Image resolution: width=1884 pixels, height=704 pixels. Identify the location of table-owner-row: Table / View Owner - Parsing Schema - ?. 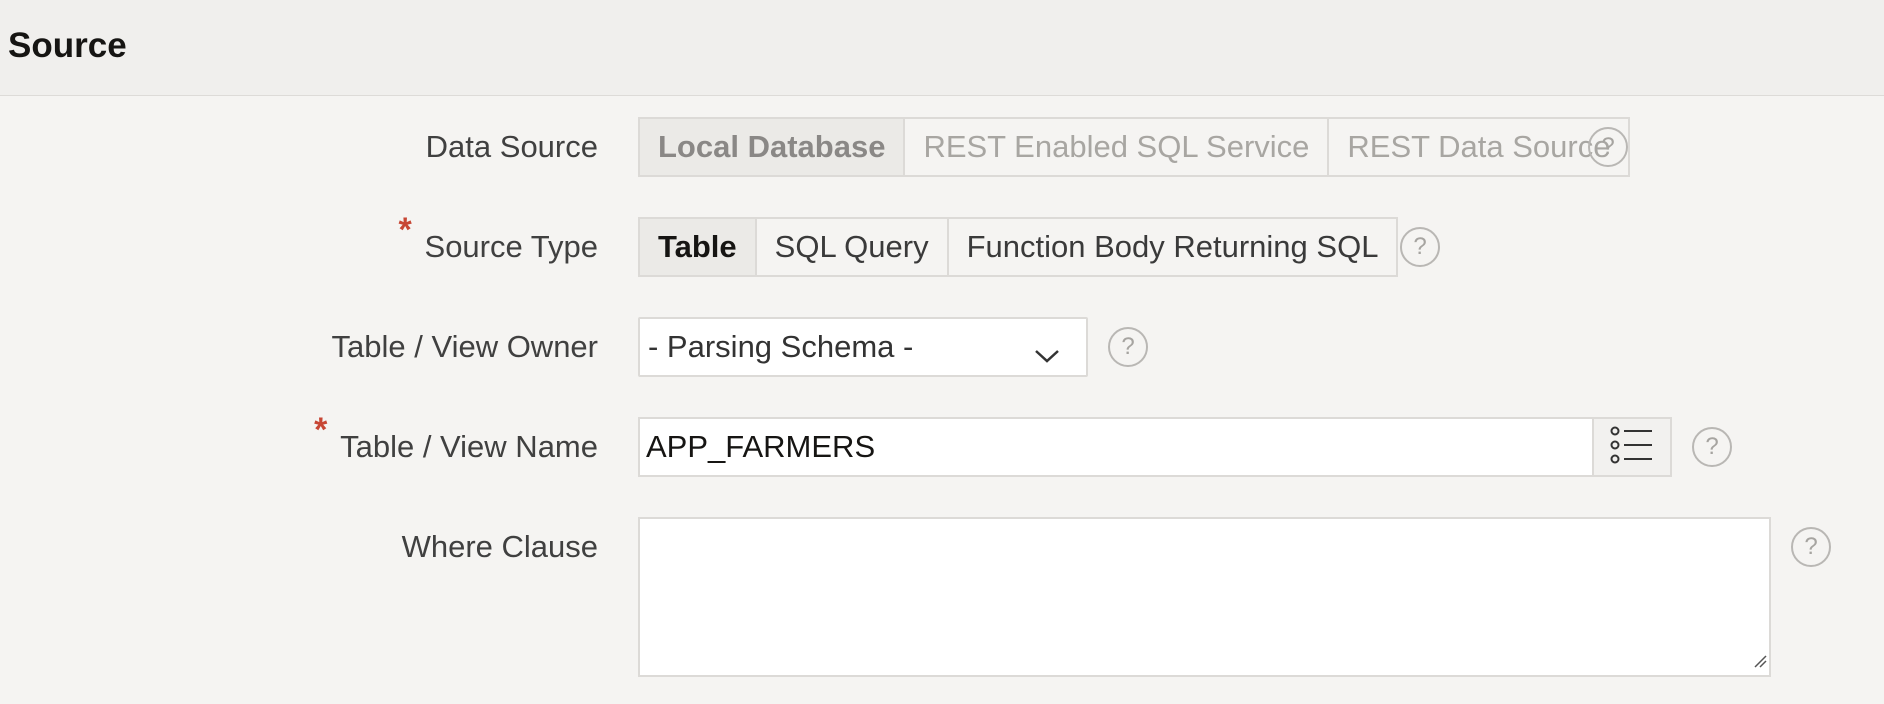
(942, 347).